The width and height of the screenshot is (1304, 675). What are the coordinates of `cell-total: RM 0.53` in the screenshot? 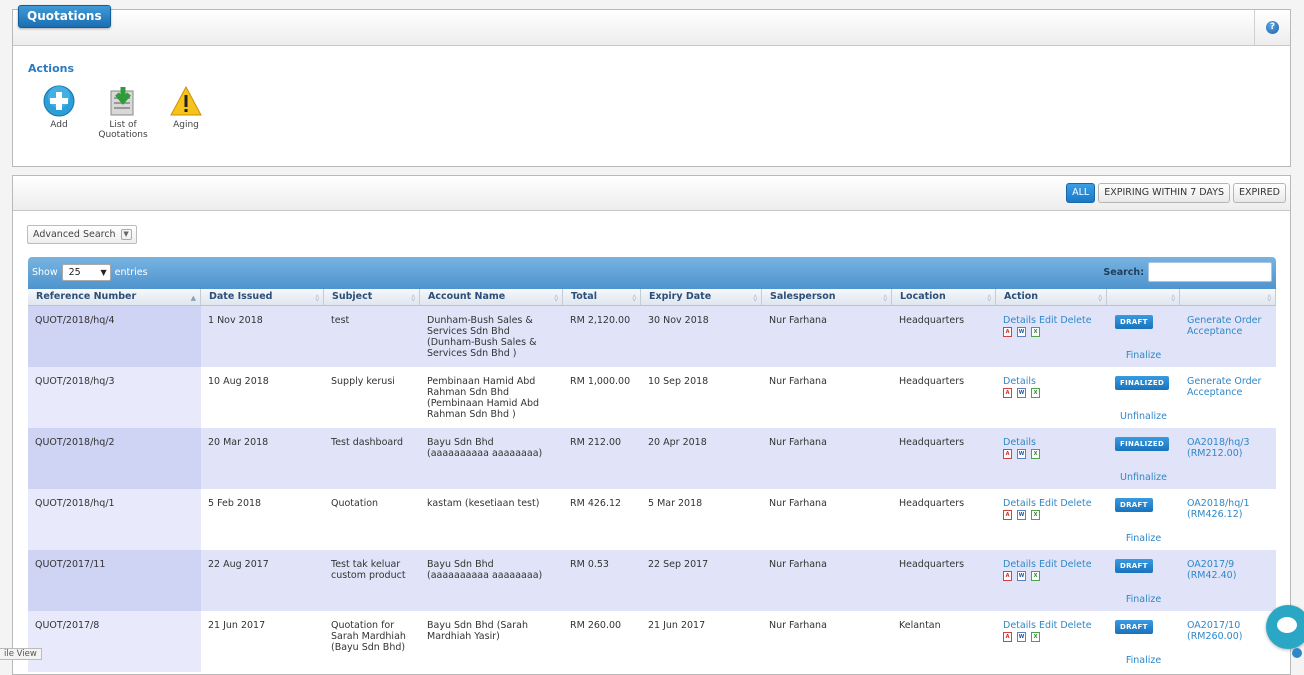 It's located at (589, 564).